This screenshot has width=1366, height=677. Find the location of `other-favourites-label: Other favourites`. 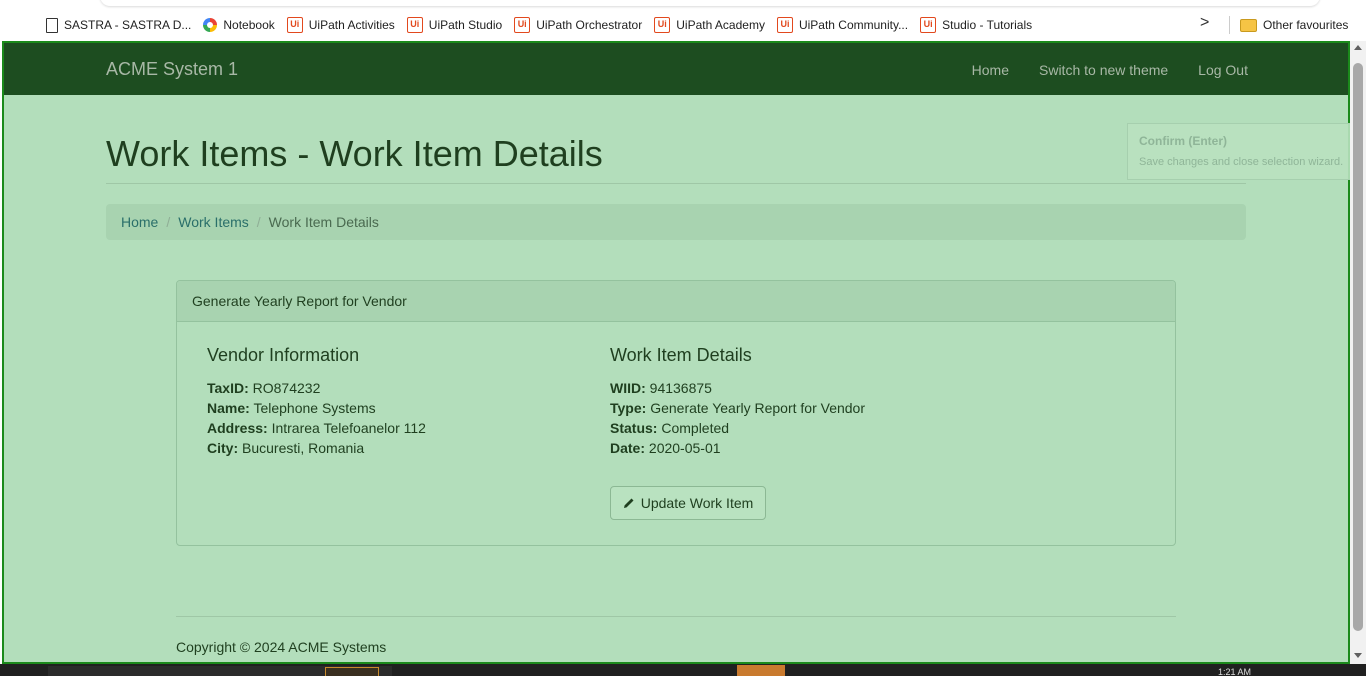

other-favourites-label: Other favourites is located at coordinates (1306, 25).